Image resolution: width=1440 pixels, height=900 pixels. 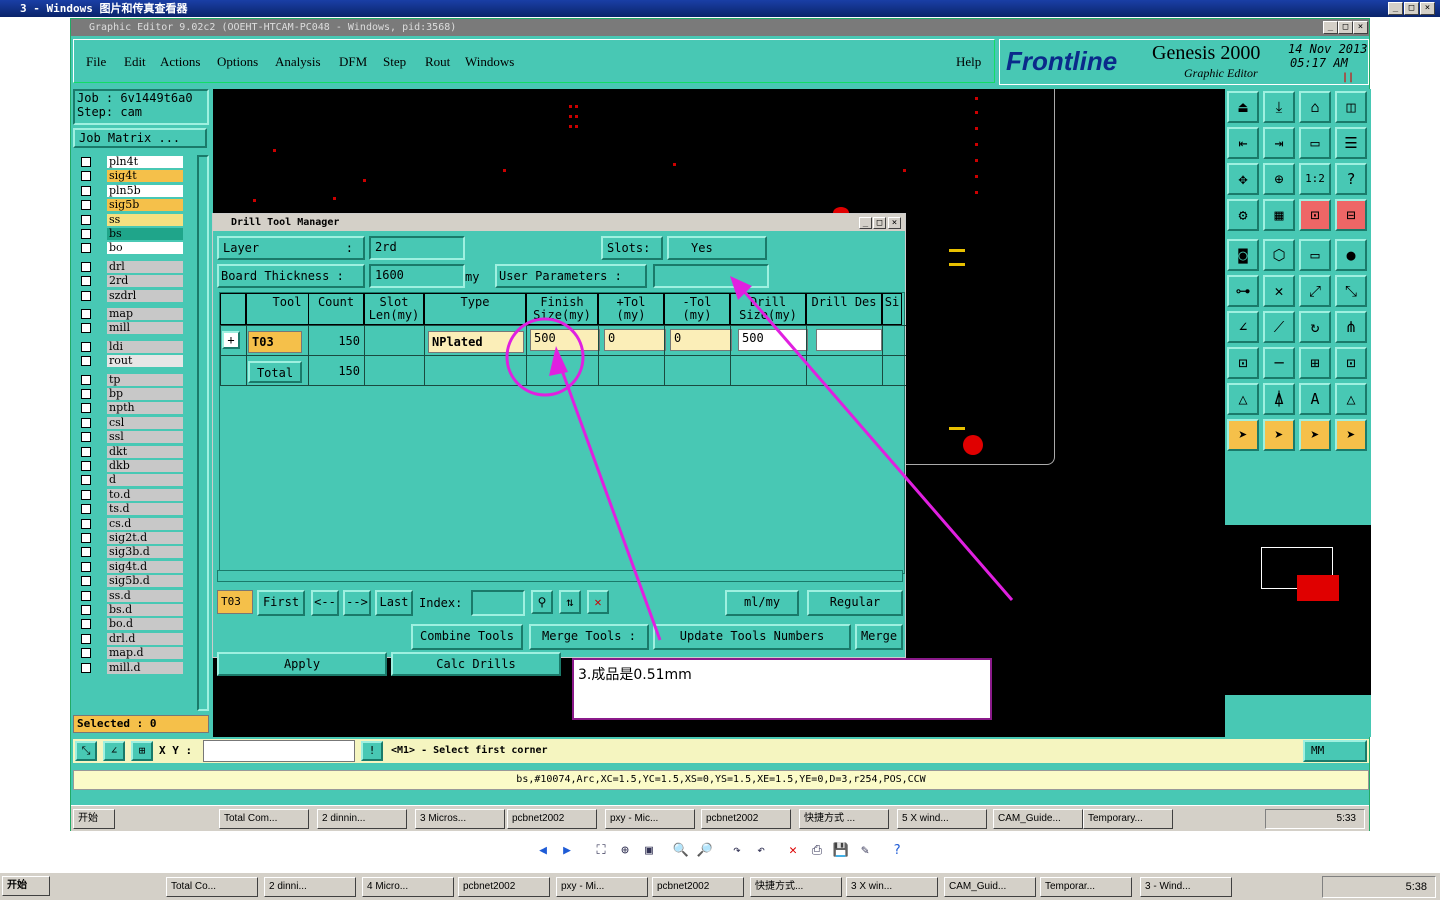 What do you see at coordinates (608, 497) in the screenshot?
I see `annotation-arrow` at bounding box center [608, 497].